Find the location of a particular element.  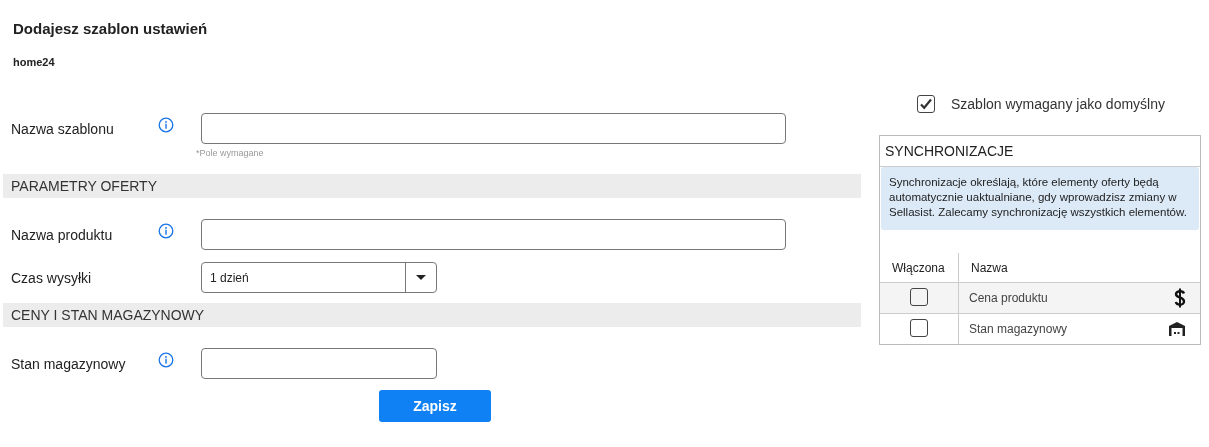

dollar-icon is located at coordinates (1180, 298).